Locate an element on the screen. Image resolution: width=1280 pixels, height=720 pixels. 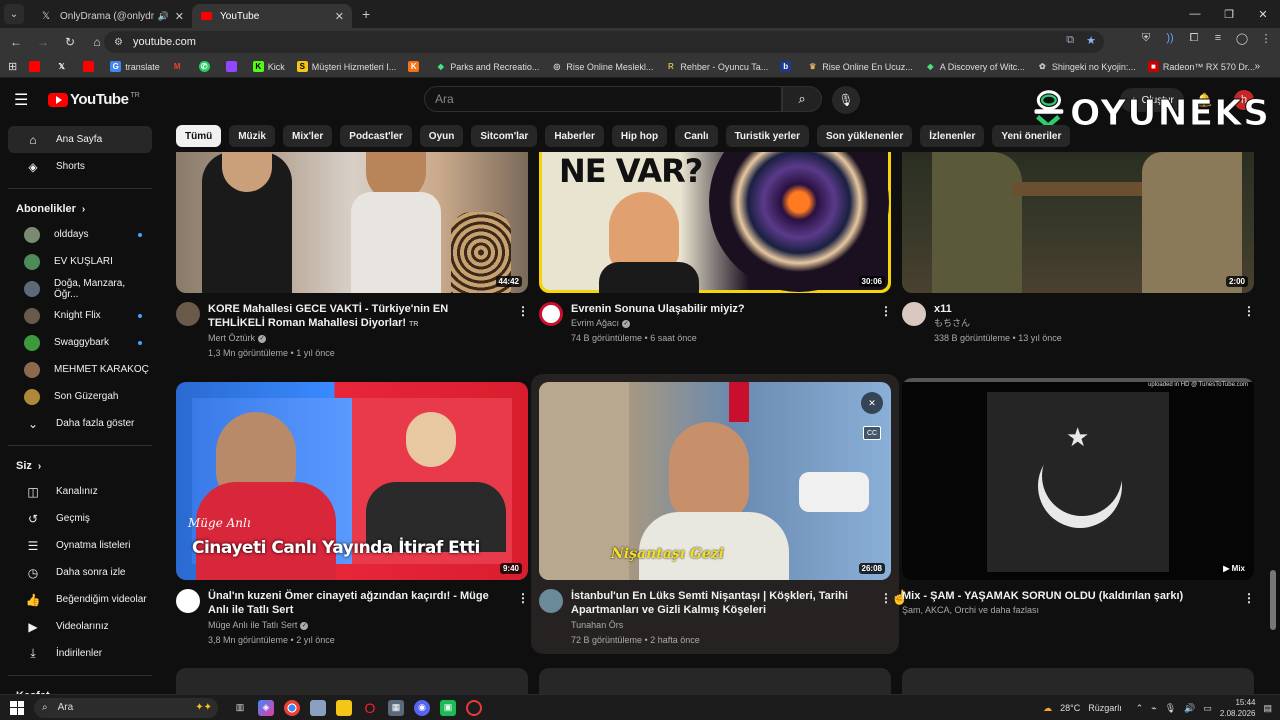
video-thumbnail: 2:00 is located at coordinates (1078, 222).